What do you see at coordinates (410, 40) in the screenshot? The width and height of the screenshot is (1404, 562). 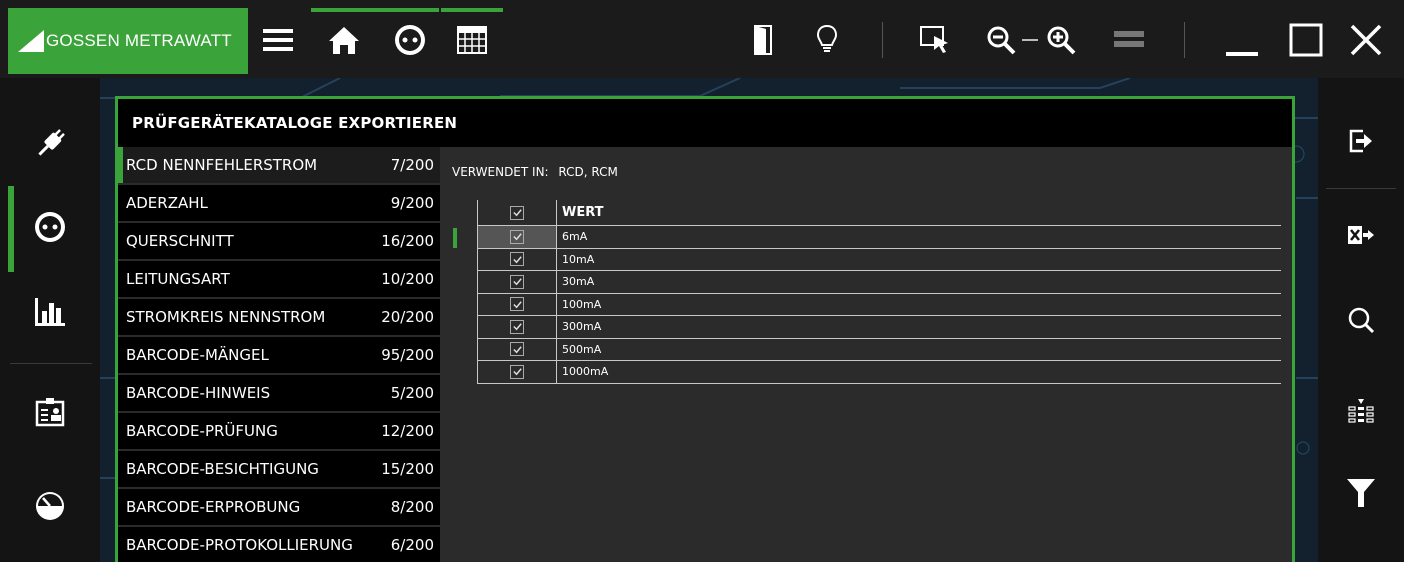 I see `socket-icon` at bounding box center [410, 40].